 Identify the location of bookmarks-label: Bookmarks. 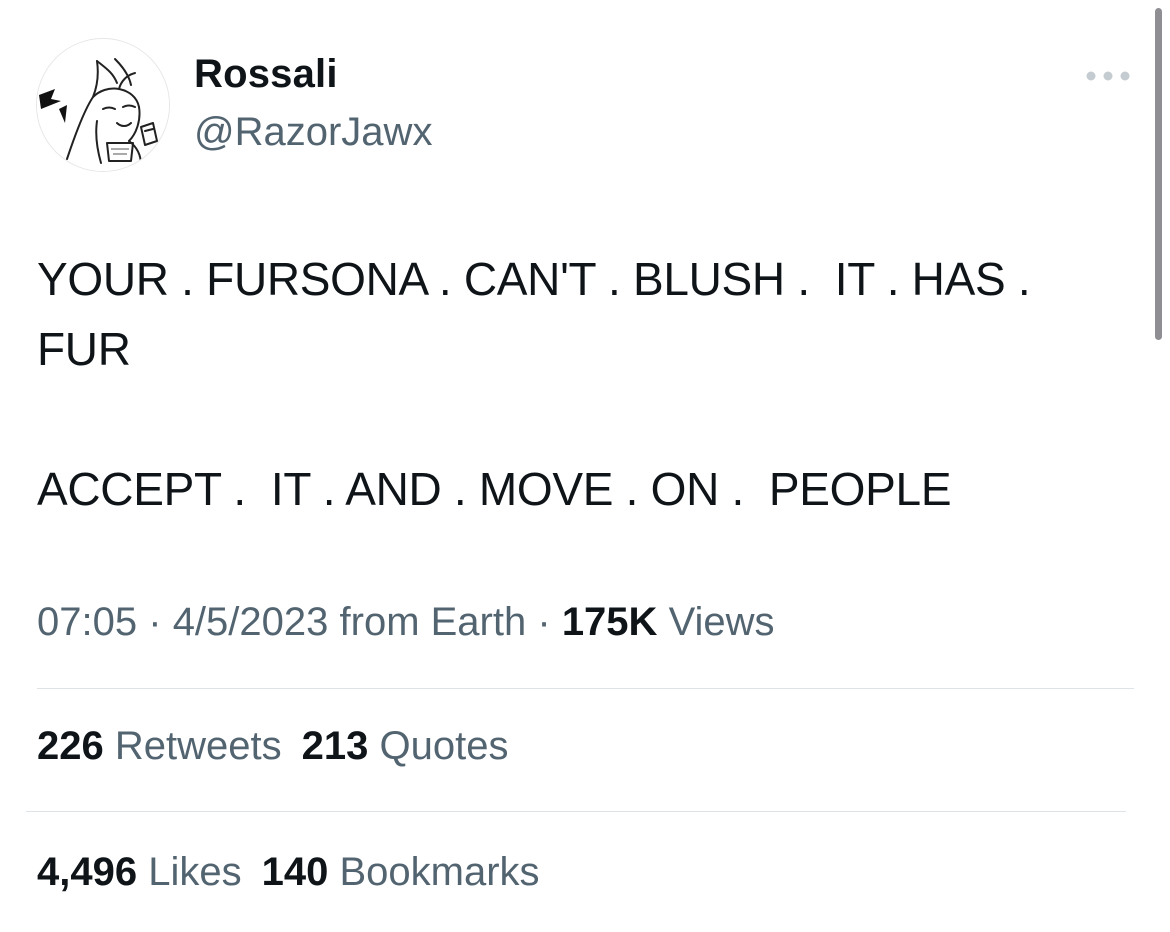
(439, 872).